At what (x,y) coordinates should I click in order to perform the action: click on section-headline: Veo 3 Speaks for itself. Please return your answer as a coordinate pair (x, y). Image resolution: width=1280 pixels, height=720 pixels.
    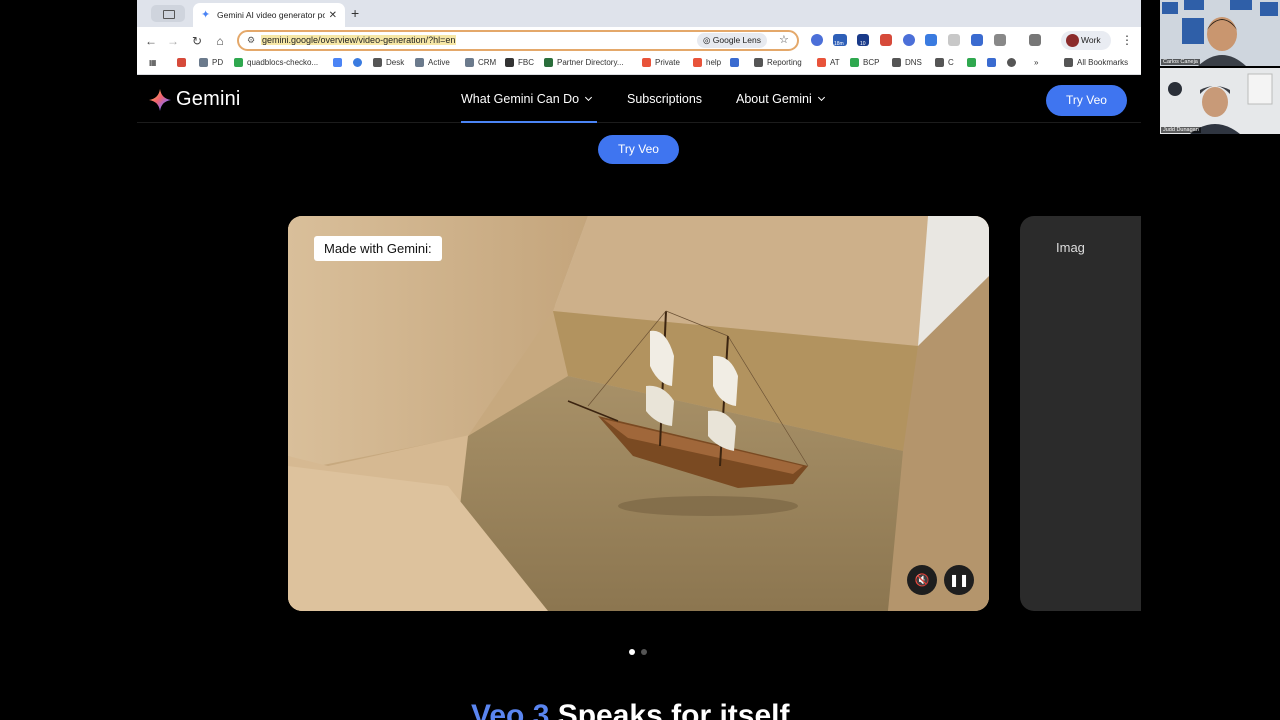
    Looking at the image, I should click on (630, 709).